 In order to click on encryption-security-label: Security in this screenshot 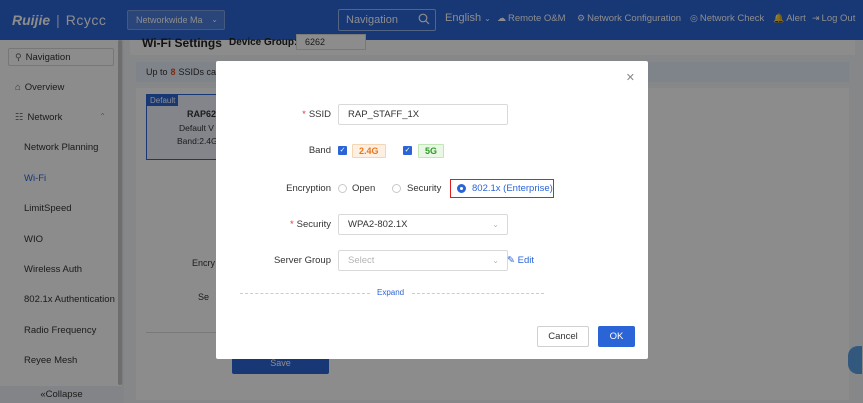, I will do `click(424, 188)`.